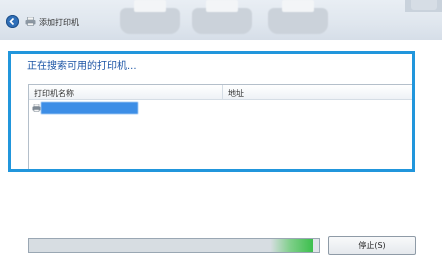  What do you see at coordinates (54, 93) in the screenshot?
I see `column-header-printer-name: 打印机名称` at bounding box center [54, 93].